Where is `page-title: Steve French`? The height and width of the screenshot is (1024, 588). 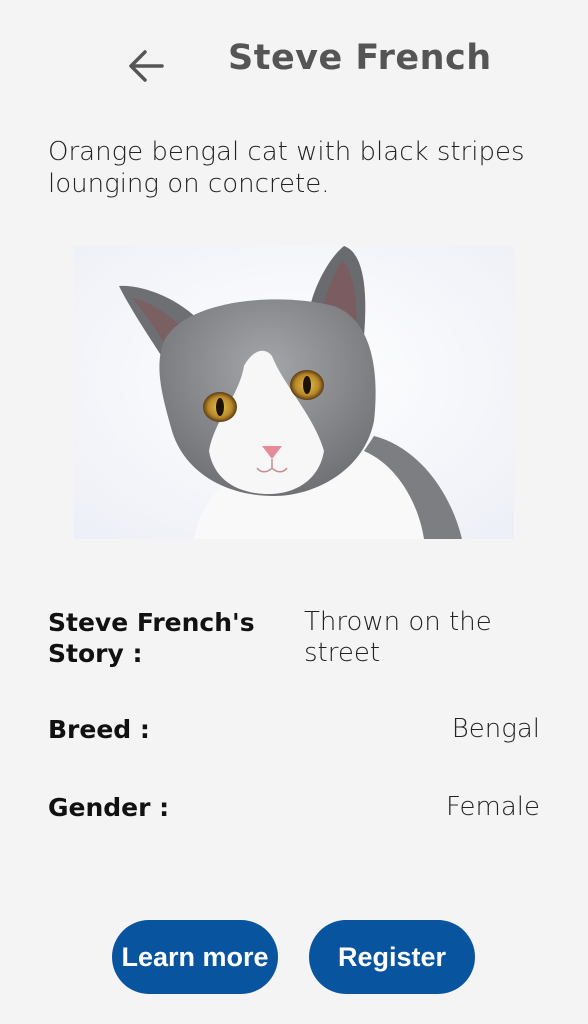
page-title: Steve French is located at coordinates (360, 58).